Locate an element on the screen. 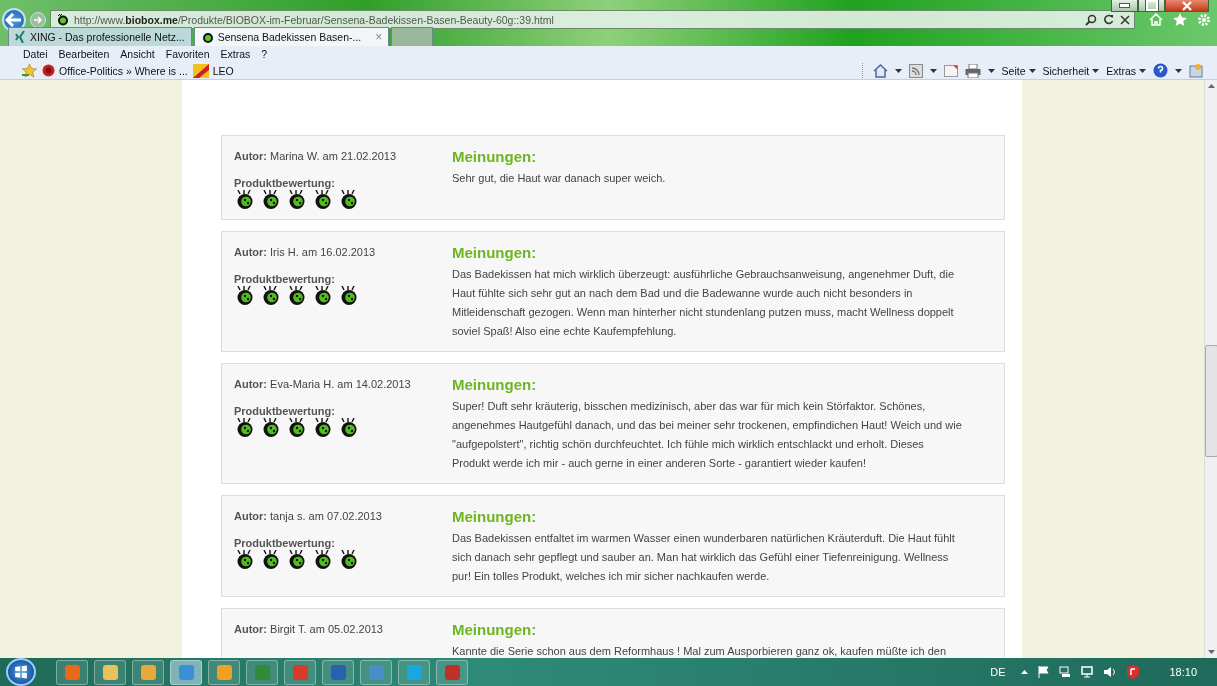 The height and width of the screenshot is (686, 1217). favorites-link: LEO is located at coordinates (213, 70).